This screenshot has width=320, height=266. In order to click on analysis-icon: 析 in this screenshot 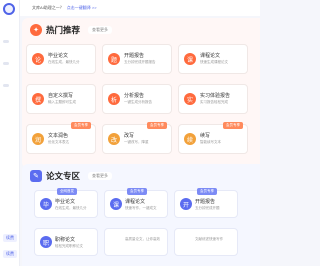, I will do `click(114, 99)`.